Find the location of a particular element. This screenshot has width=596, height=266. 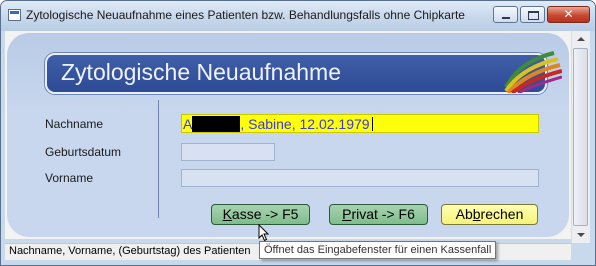

redaction-block is located at coordinates (216, 124).